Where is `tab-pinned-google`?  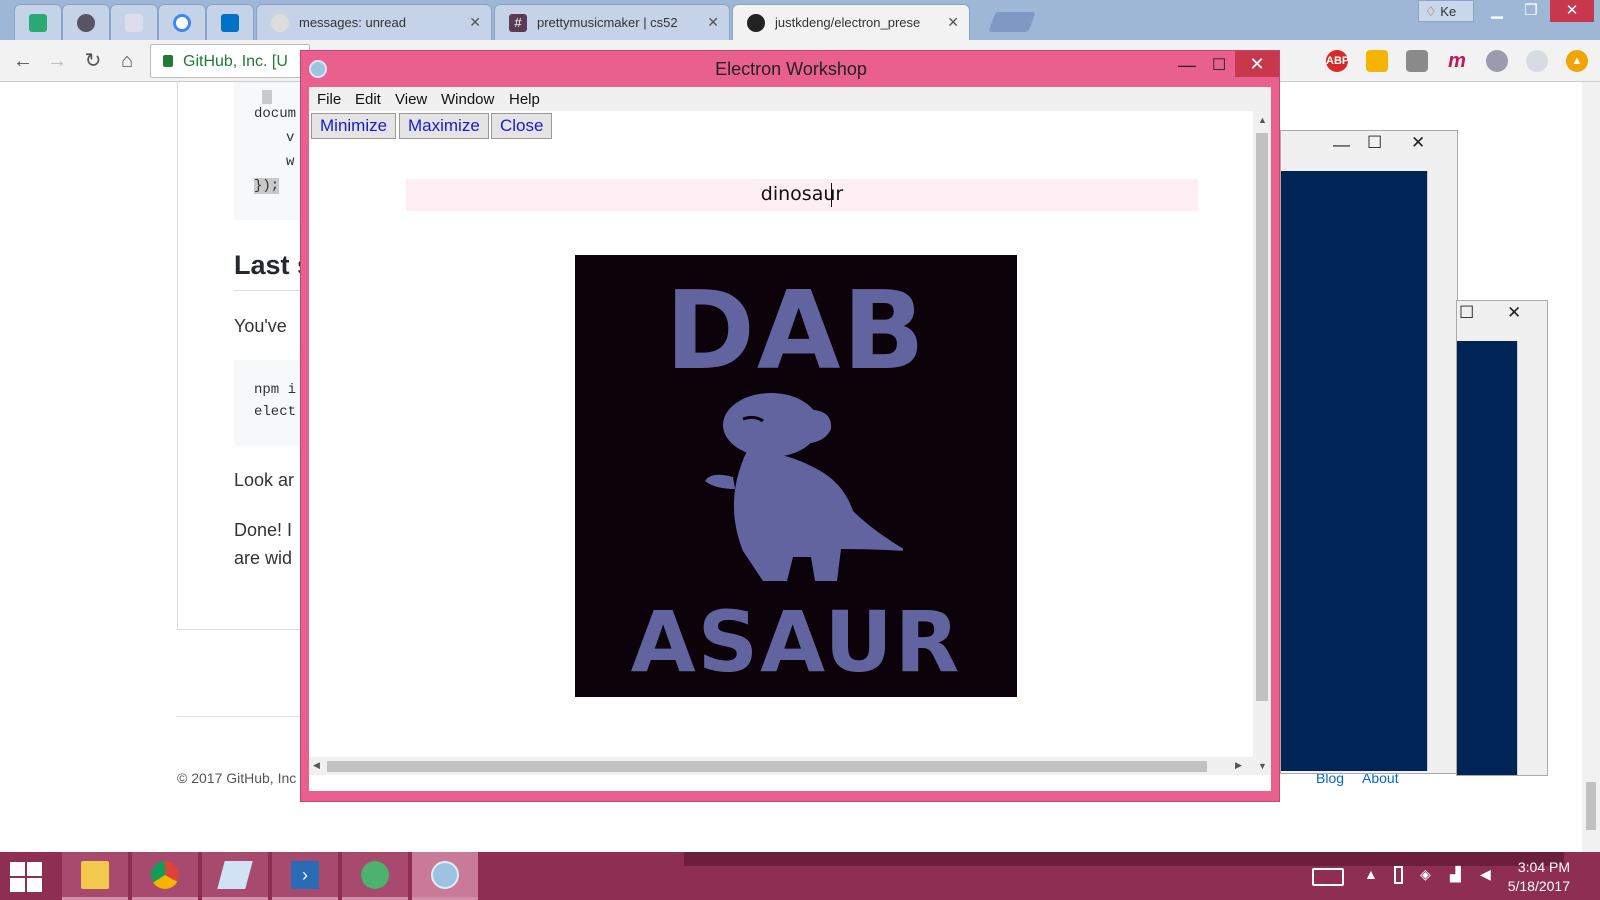
tab-pinned-google is located at coordinates (182, 22).